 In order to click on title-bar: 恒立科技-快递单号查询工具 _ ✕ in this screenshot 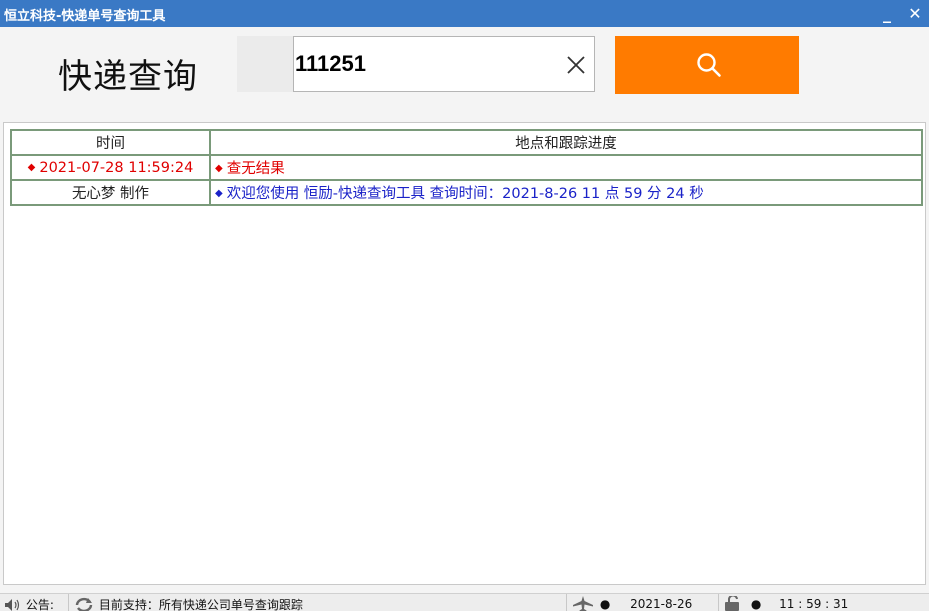, I will do `click(464, 13)`.